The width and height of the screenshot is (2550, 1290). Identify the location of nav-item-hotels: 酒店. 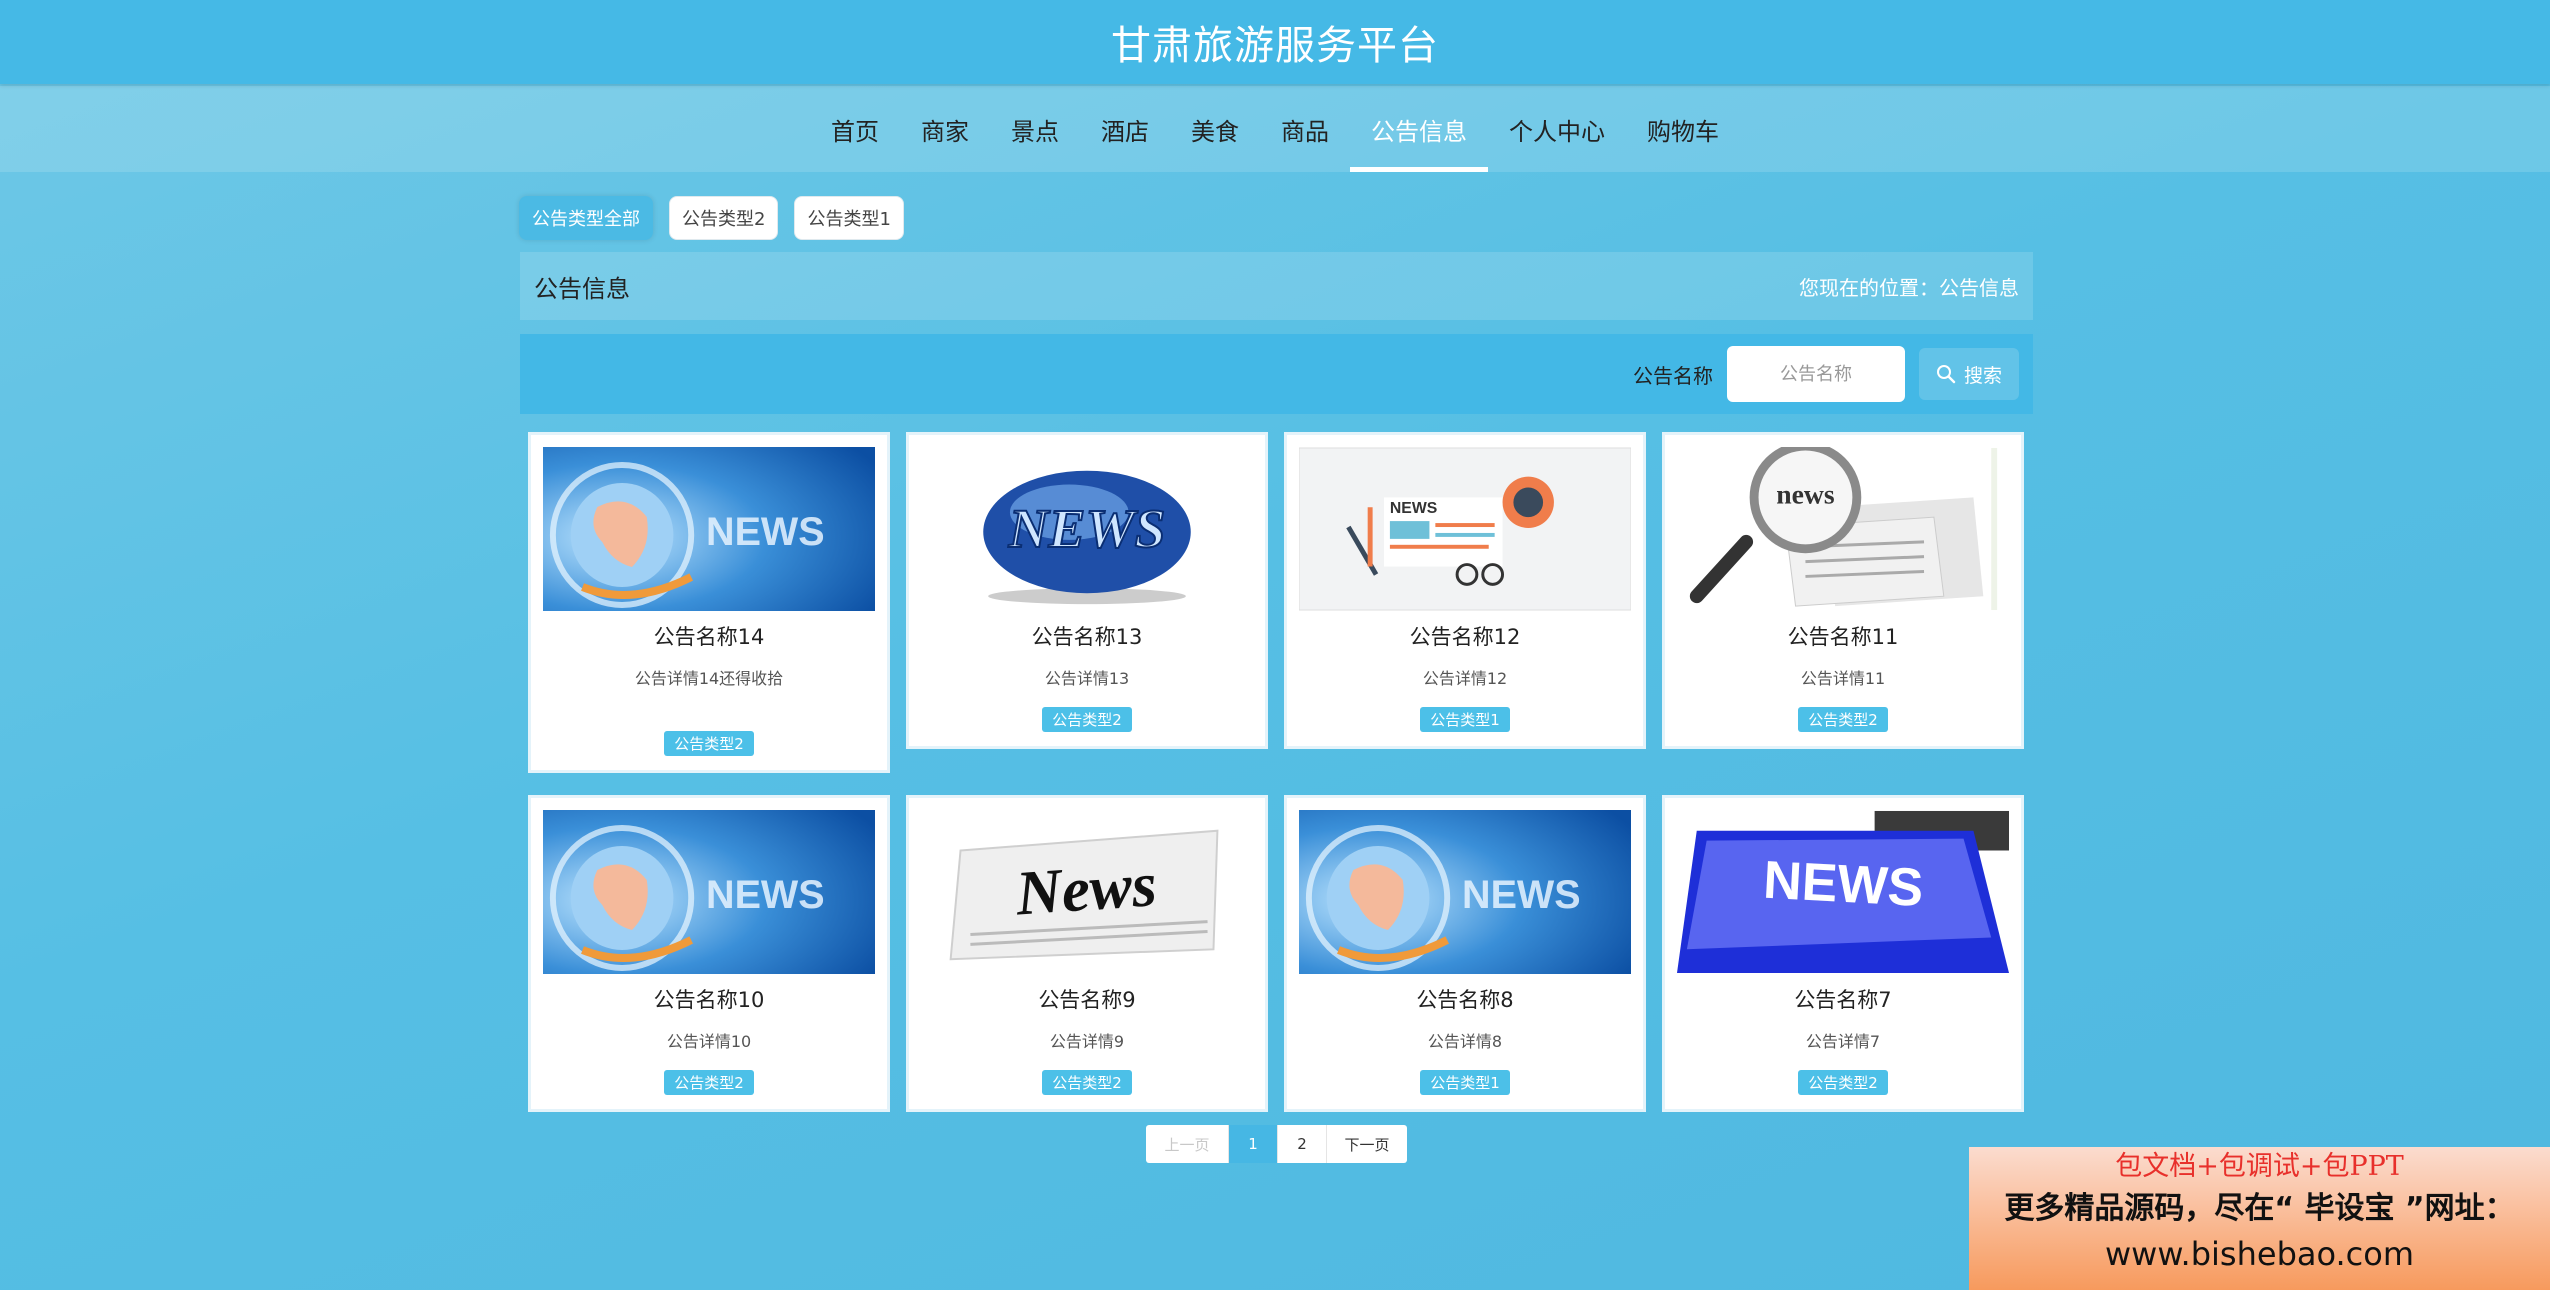
(1125, 129).